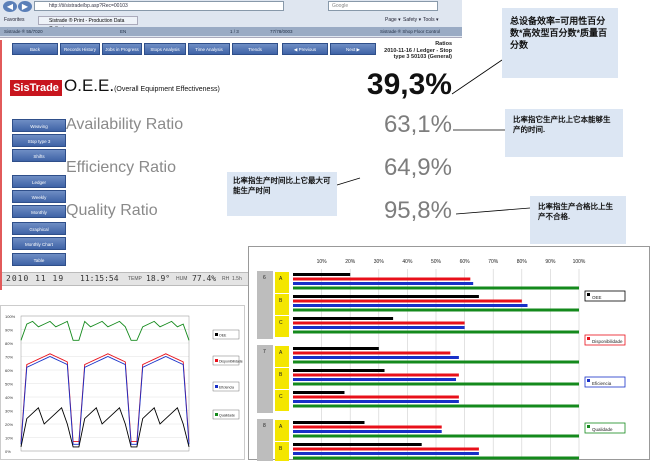 The height and width of the screenshot is (466, 650). I want to click on left-edge-bar, so click(1, 165).